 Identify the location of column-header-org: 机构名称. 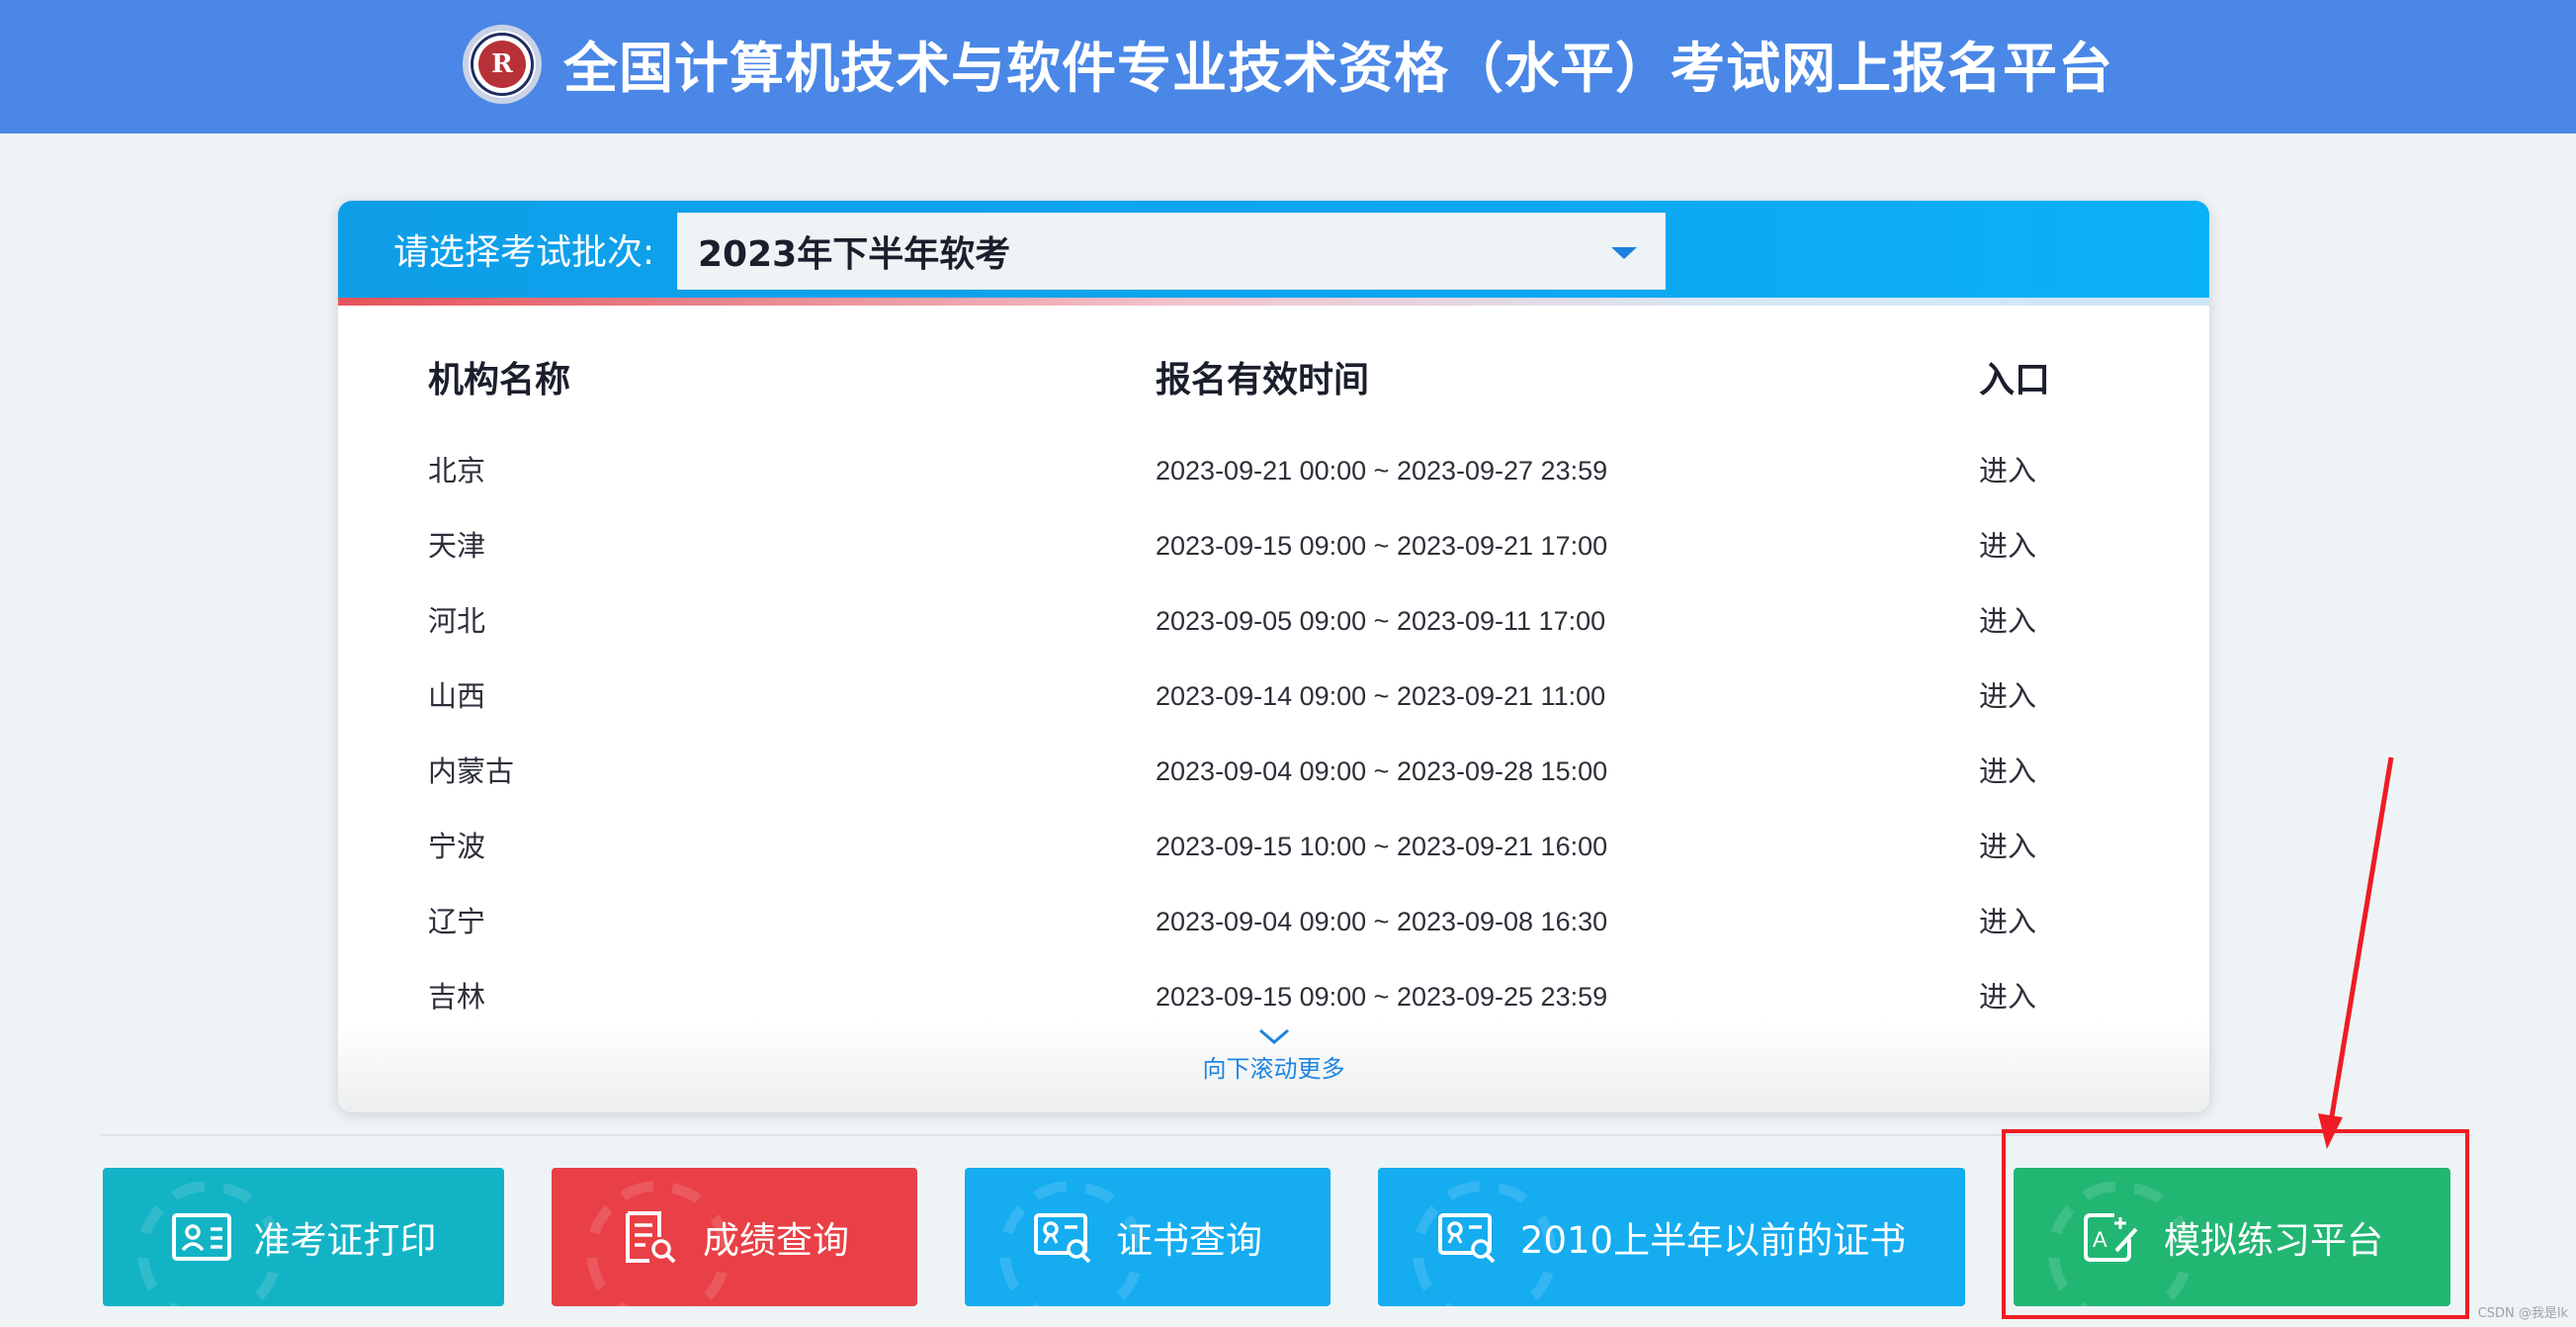
(499, 380).